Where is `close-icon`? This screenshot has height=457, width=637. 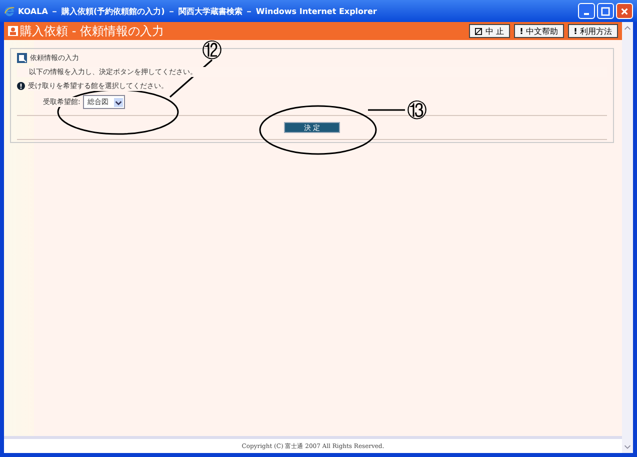 close-icon is located at coordinates (624, 11).